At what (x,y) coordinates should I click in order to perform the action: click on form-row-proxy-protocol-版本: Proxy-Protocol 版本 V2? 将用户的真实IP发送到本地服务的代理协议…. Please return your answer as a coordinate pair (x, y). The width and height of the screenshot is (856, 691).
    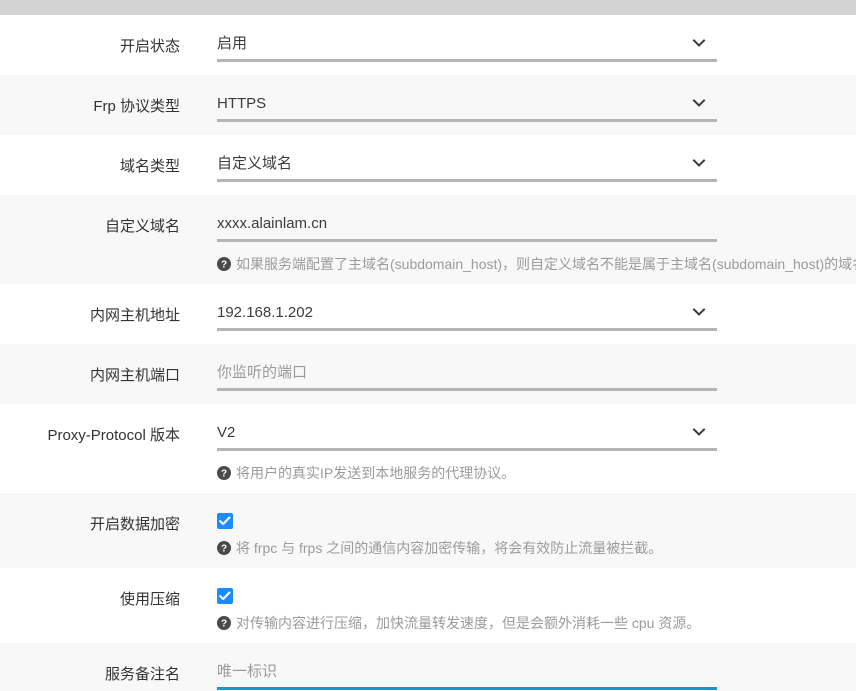
    Looking at the image, I should click on (428, 448).